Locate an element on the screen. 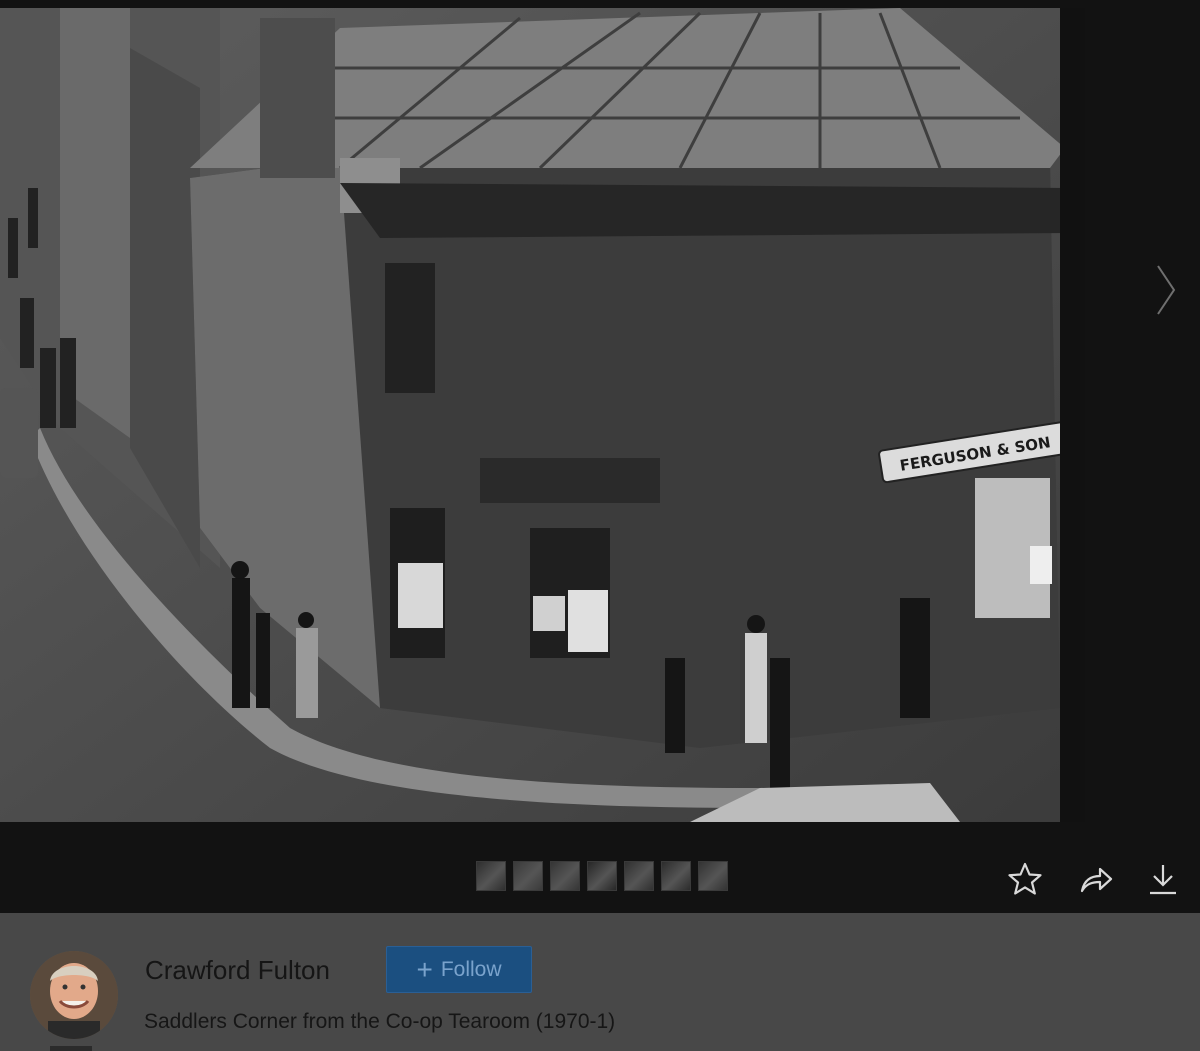 This screenshot has height=1051, width=1200. star-icon is located at coordinates (1025, 878).